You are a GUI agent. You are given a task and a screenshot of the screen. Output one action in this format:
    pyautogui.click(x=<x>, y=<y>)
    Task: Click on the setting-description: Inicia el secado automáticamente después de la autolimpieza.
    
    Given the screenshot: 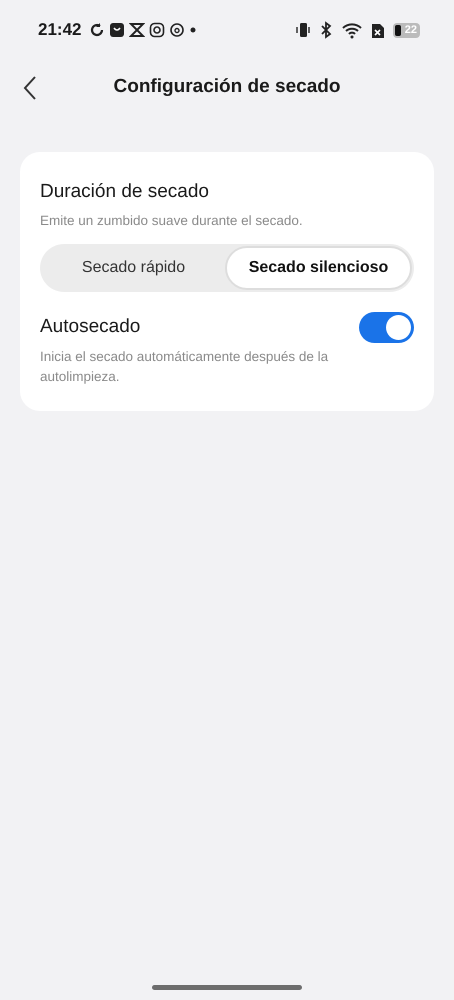 What is the action you would take?
    pyautogui.click(x=185, y=367)
    